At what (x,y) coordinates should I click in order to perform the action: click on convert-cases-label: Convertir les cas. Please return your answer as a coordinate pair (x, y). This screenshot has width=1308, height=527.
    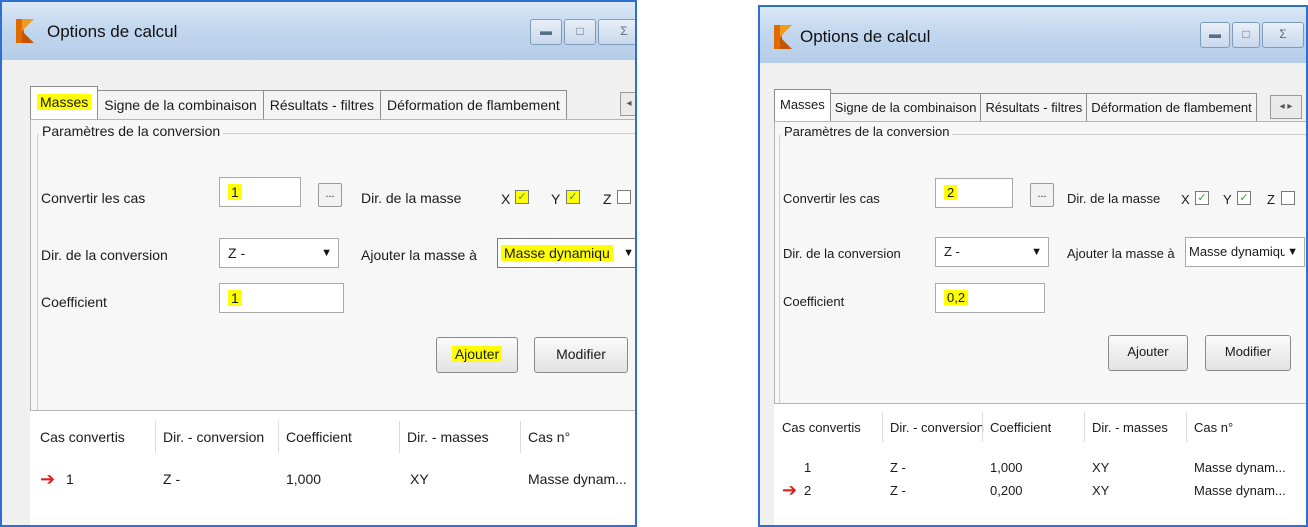
    Looking at the image, I should click on (93, 198).